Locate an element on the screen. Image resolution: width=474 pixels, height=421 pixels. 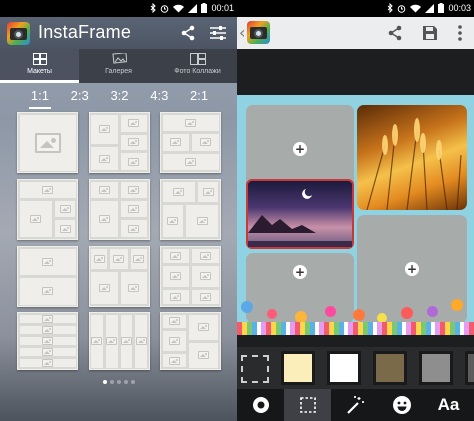
collage-icon is located at coordinates (197, 59).